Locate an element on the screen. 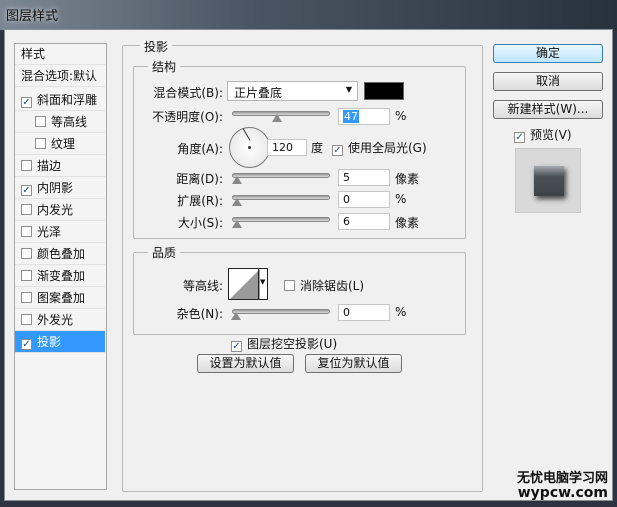 The width and height of the screenshot is (617, 507). noise-label: 杂色(N): is located at coordinates (199, 314).